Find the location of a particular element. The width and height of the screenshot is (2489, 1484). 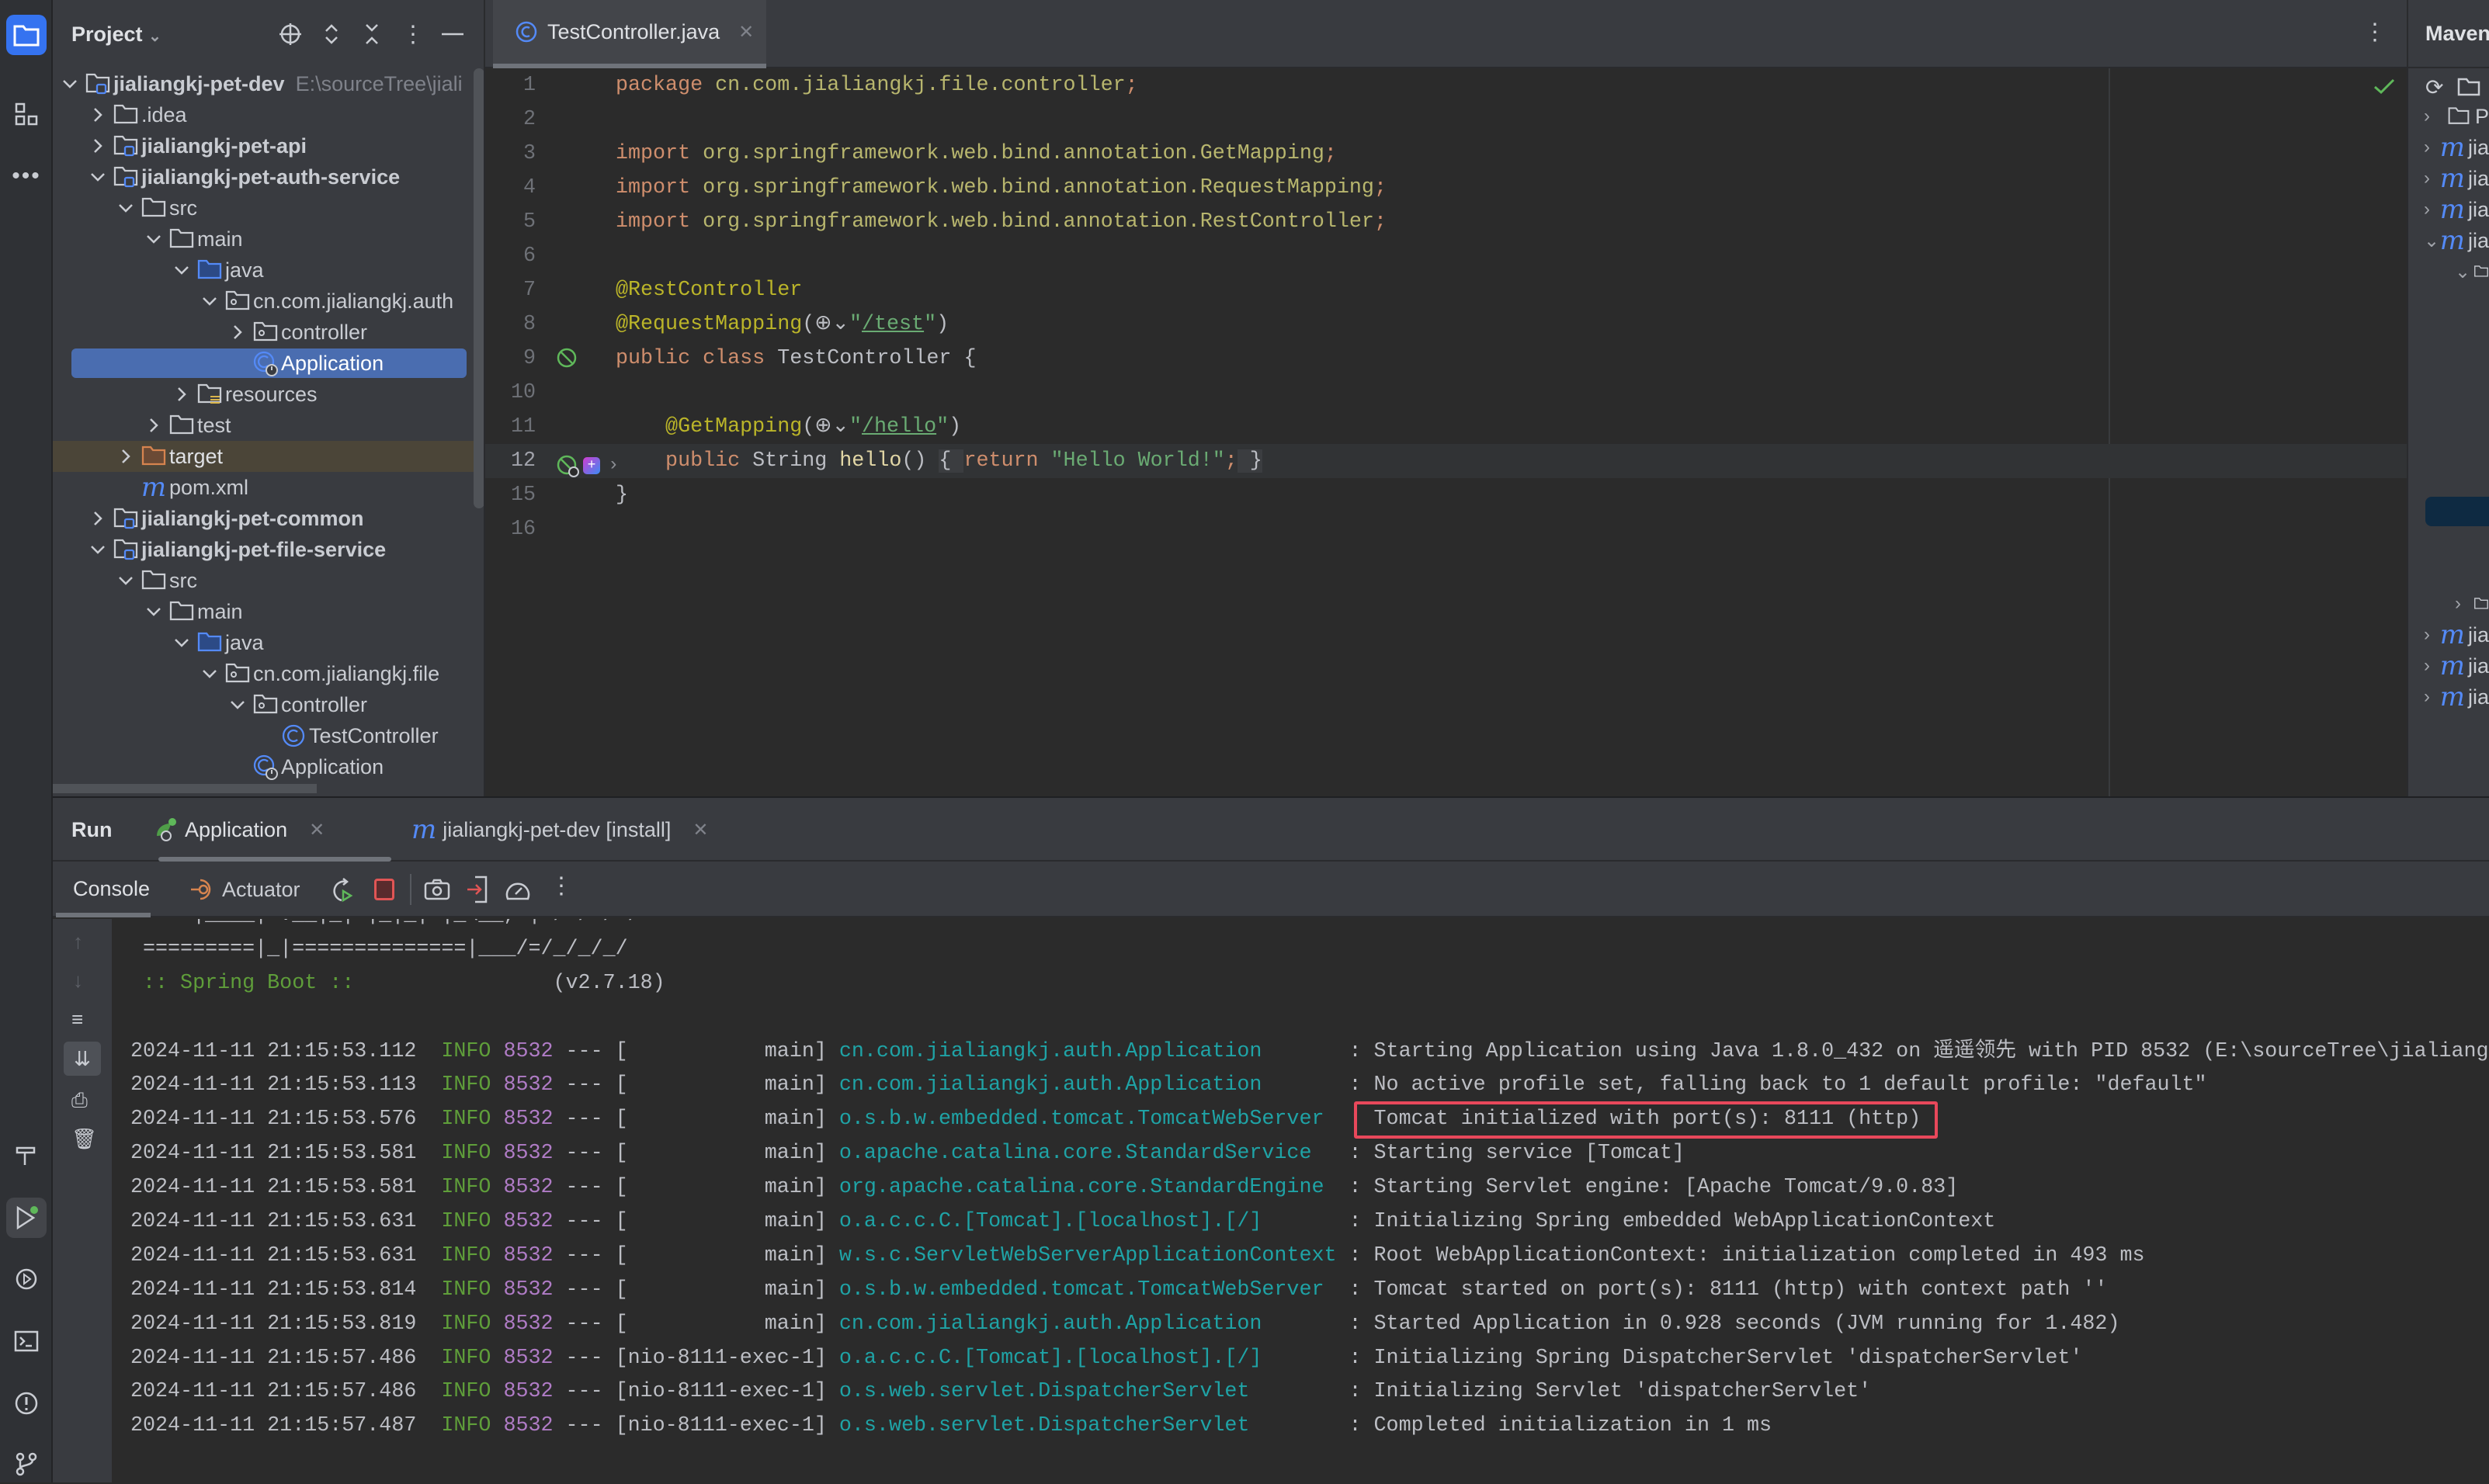

options-button: ⋮ is located at coordinates (413, 34).